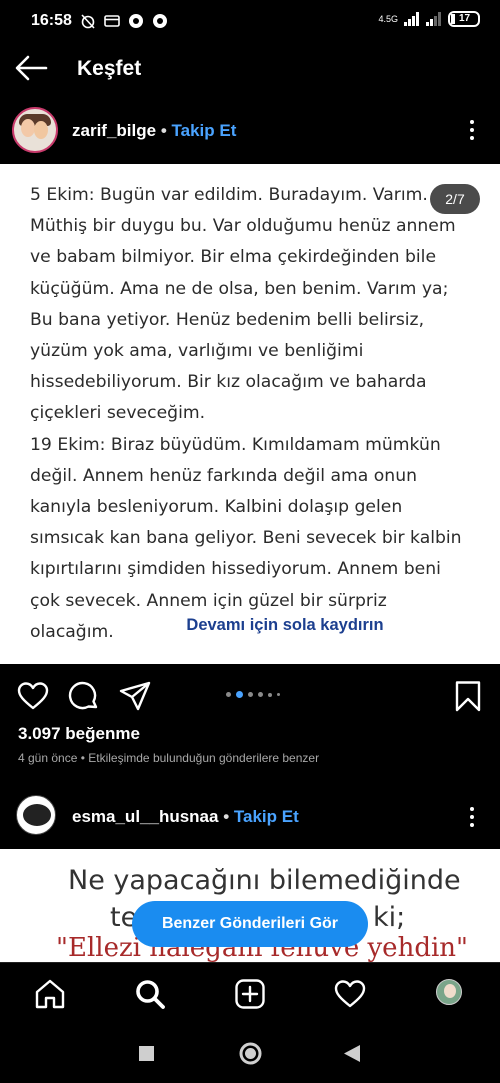  What do you see at coordinates (112, 21) in the screenshot?
I see `card-icon` at bounding box center [112, 21].